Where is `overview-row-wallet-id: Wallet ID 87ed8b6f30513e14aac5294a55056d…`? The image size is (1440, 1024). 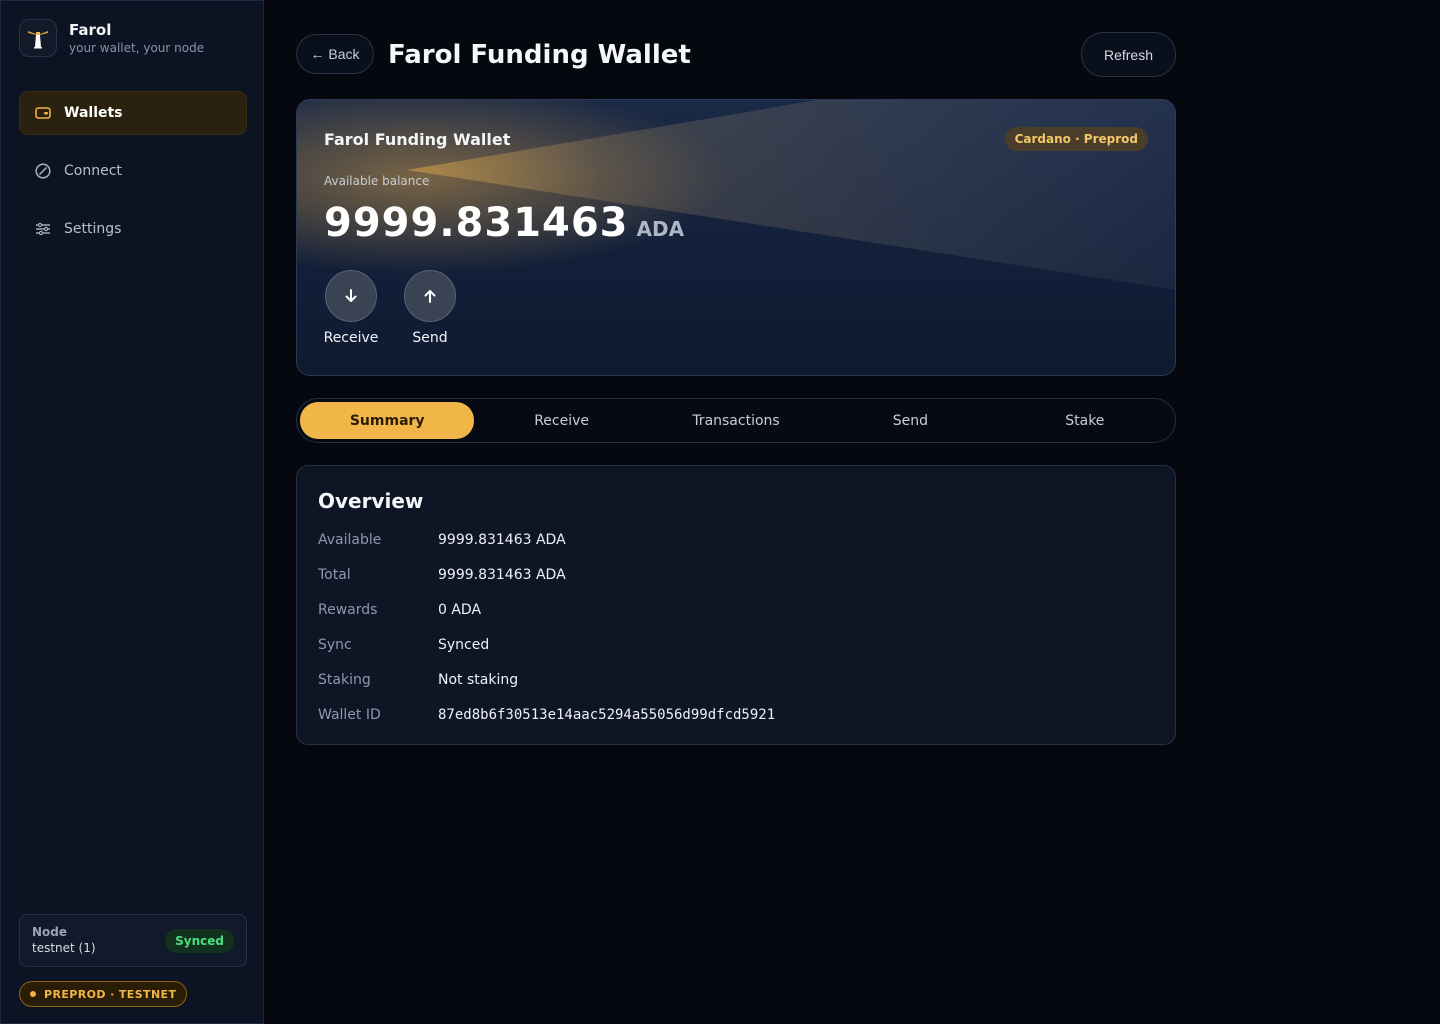 overview-row-wallet-id: Wallet ID 87ed8b6f30513e14aac5294a55056d… is located at coordinates (546, 715).